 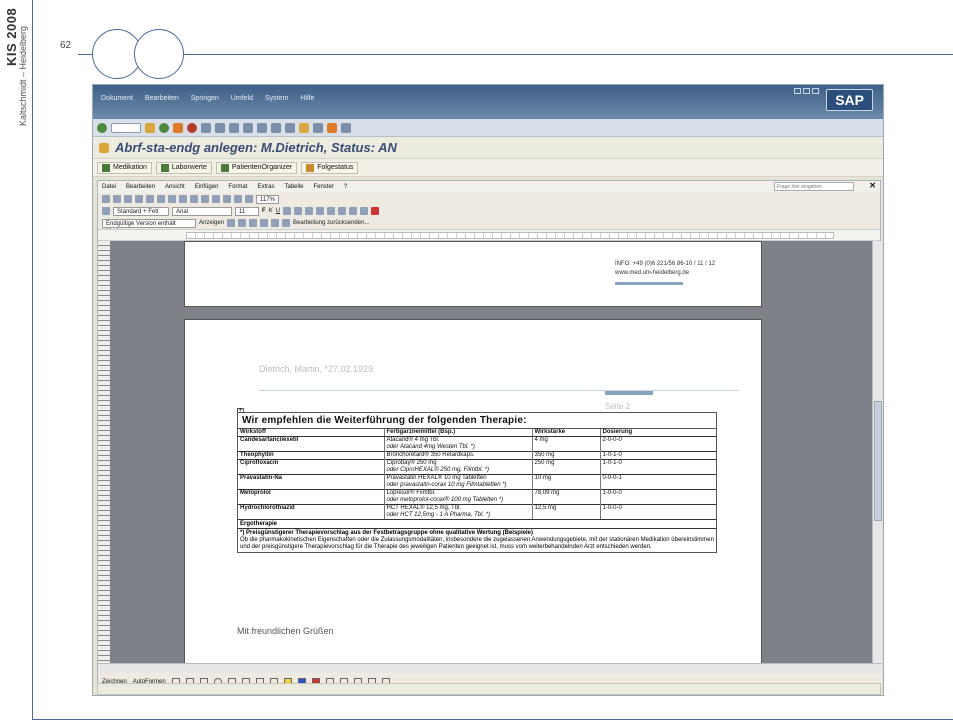 I want to click on sap-menu-springen: Springen, so click(x=205, y=98).